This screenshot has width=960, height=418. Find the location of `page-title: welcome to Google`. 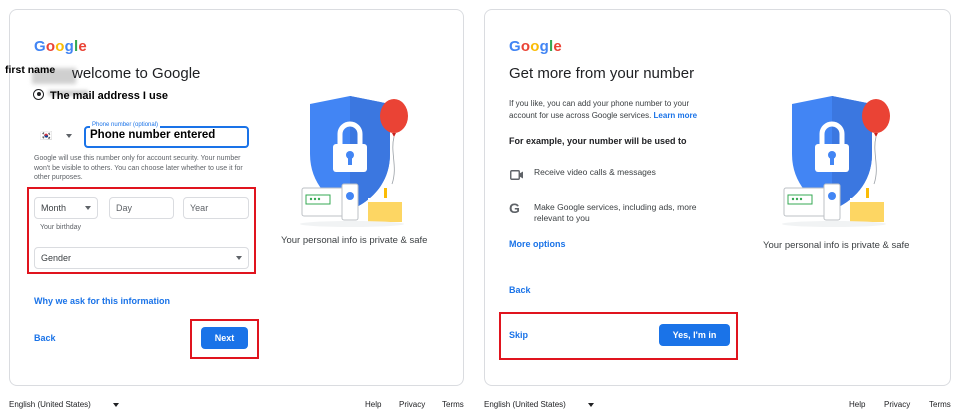

page-title: welcome to Google is located at coordinates (136, 73).